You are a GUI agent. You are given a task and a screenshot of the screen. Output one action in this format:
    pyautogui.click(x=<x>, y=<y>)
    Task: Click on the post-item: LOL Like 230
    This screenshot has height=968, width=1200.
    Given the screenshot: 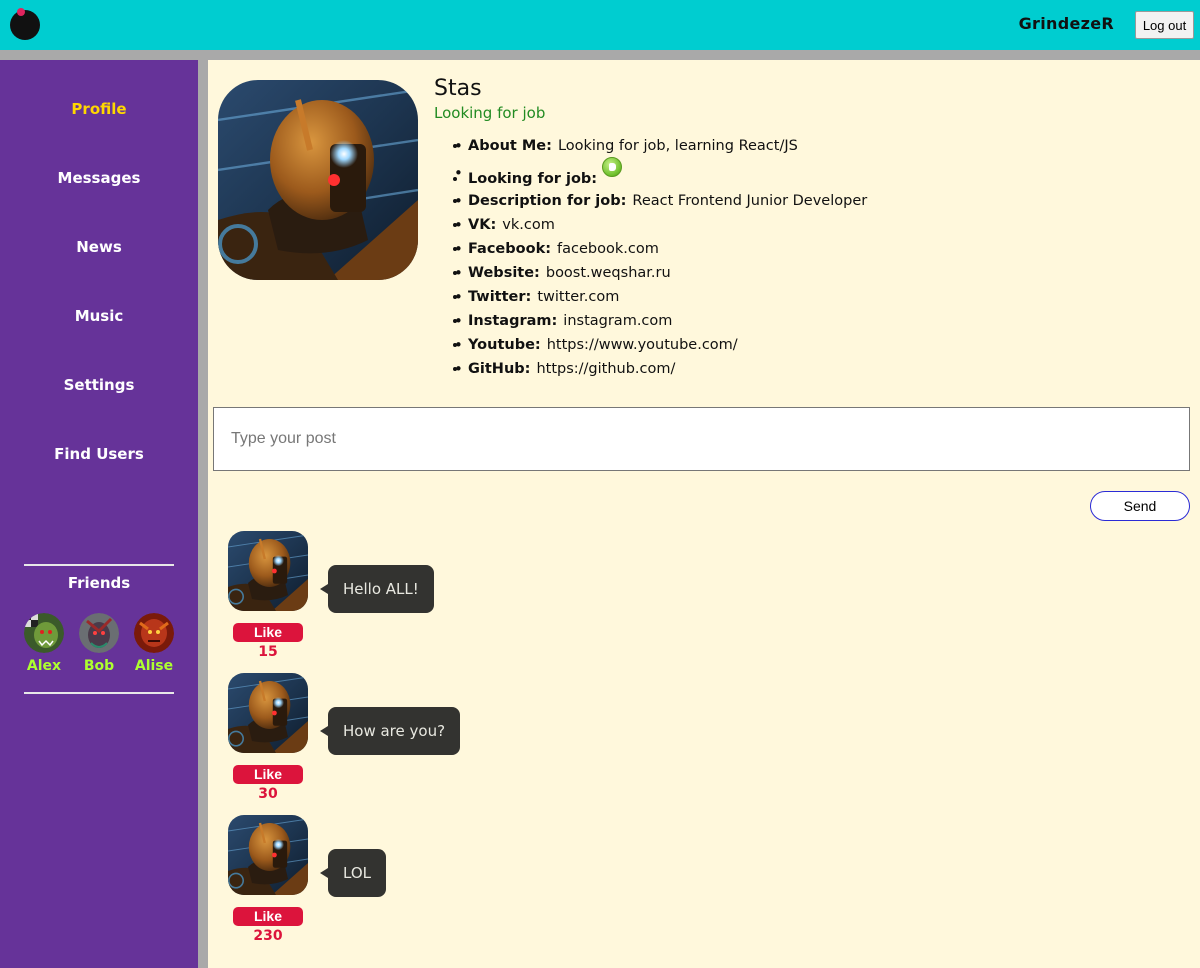 What is the action you would take?
    pyautogui.click(x=428, y=880)
    